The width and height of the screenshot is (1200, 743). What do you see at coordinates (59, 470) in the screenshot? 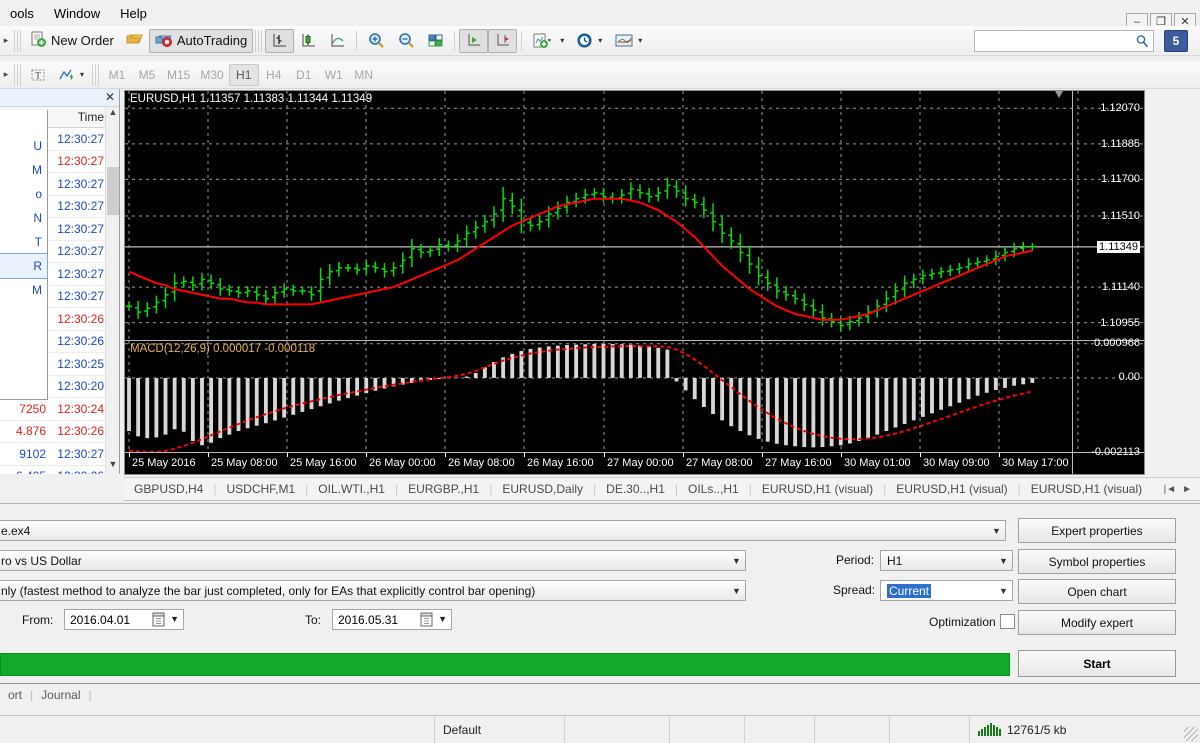
I see `market-watch-row: 6.40512:30:26` at bounding box center [59, 470].